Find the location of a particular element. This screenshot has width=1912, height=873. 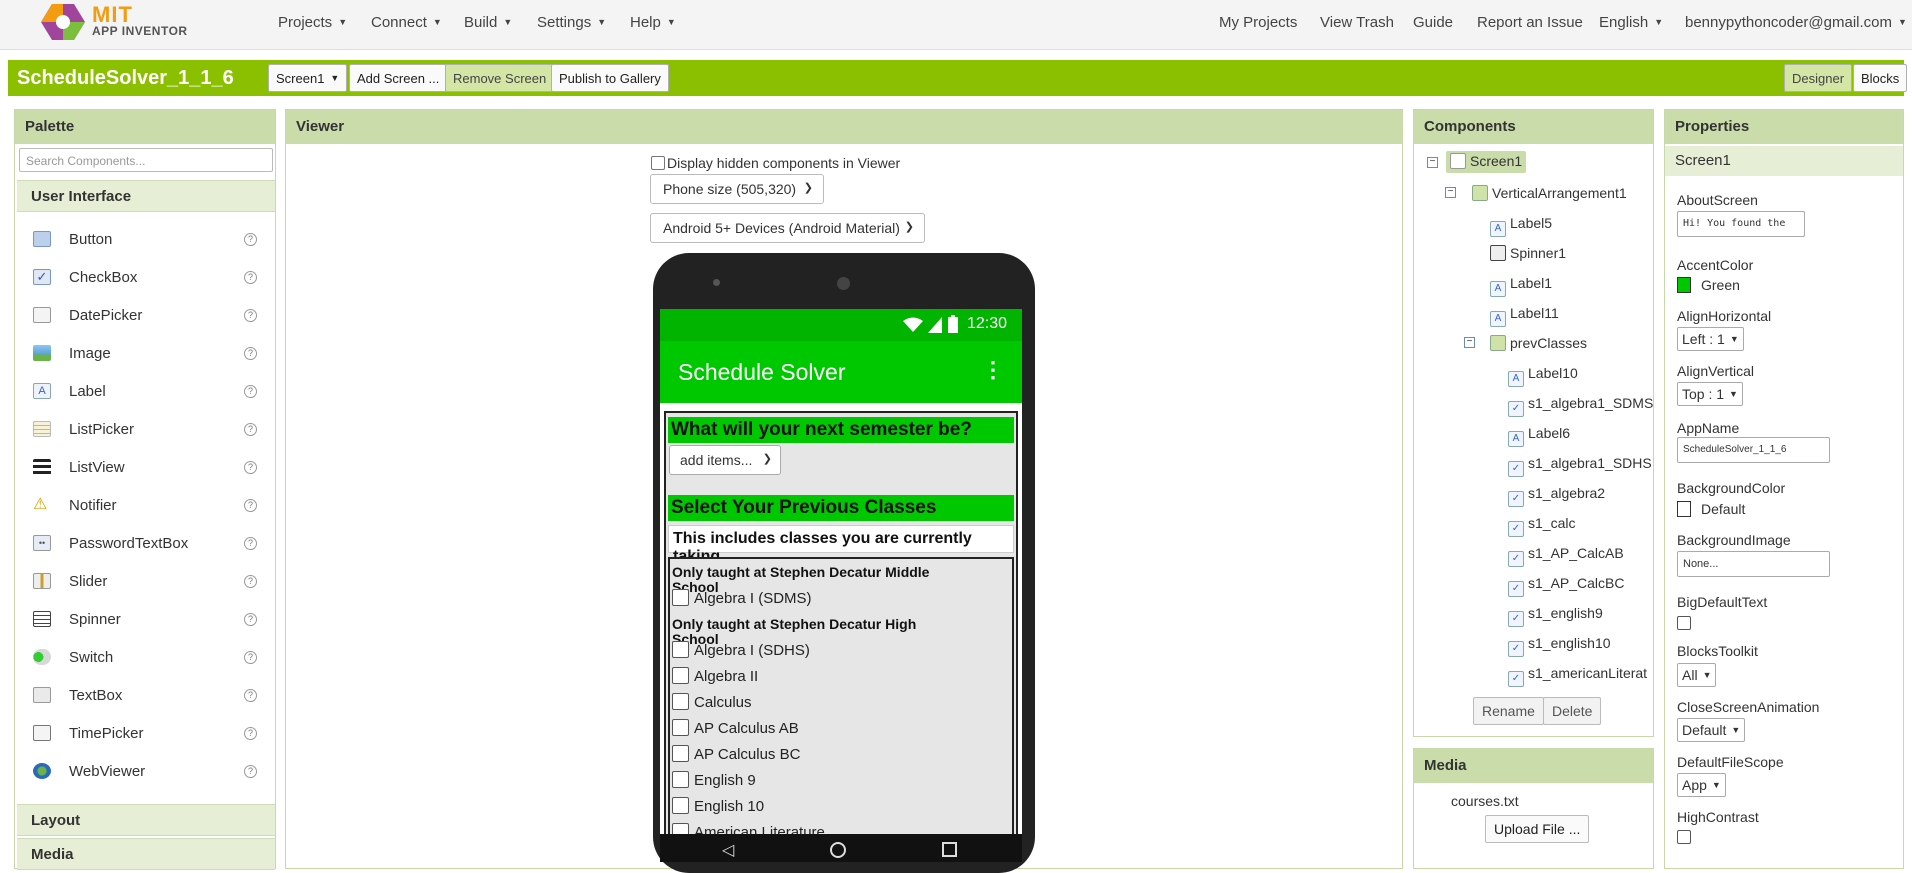

media-file-courses: courses.txt is located at coordinates (1485, 801).